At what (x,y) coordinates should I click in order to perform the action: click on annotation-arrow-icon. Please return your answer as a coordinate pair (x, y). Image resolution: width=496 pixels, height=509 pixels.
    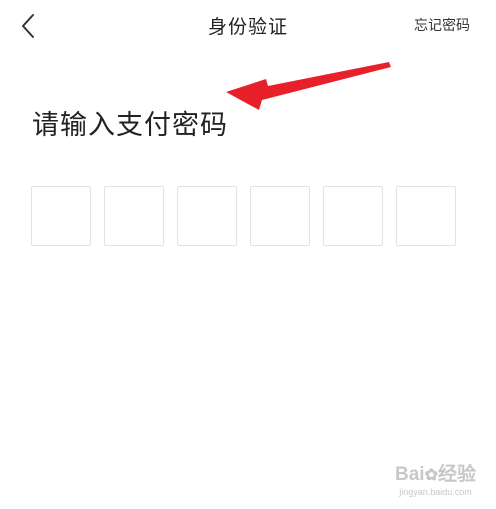
    Looking at the image, I should click on (308, 86).